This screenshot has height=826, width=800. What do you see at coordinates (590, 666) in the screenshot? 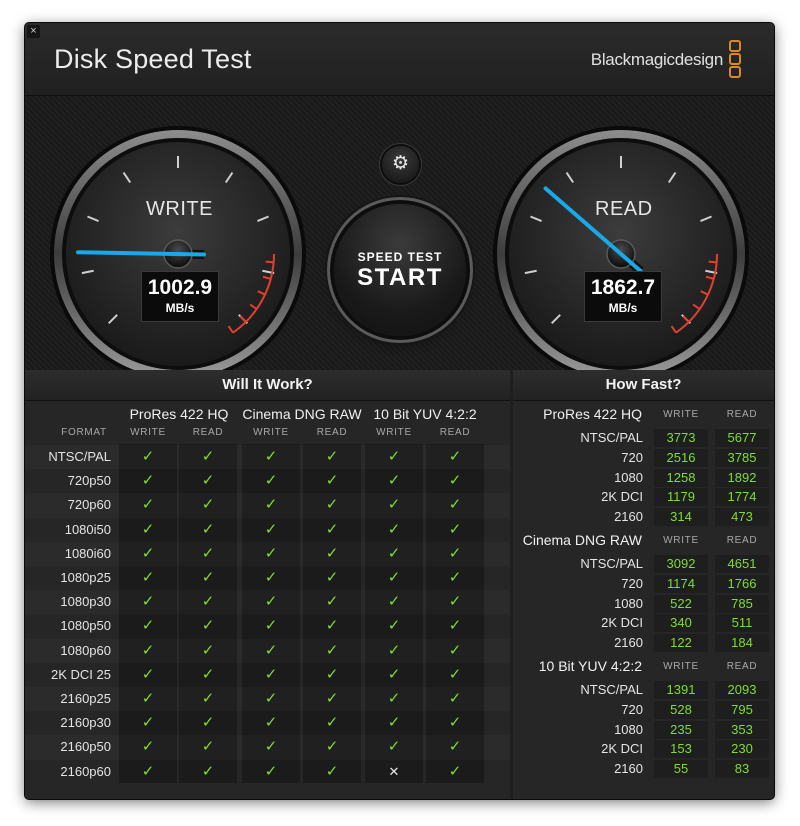
I see `hf-group-title: 10 Bit YUV 4:2:2` at bounding box center [590, 666].